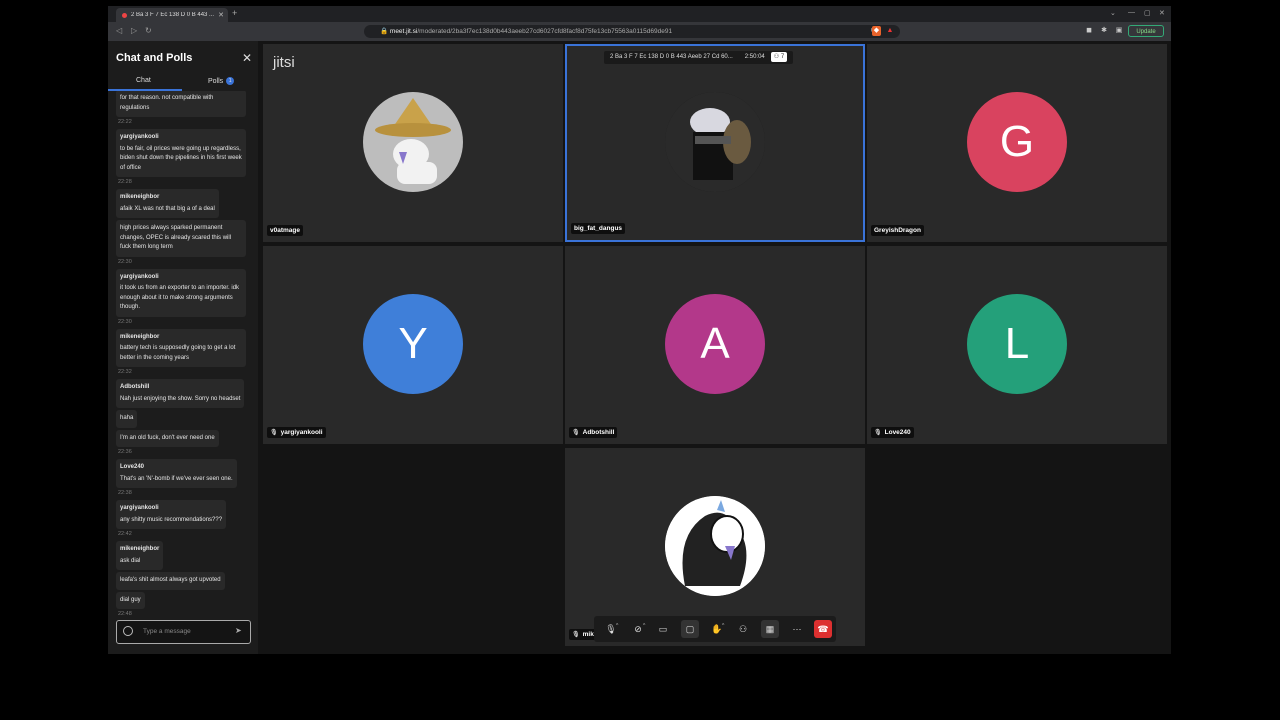  I want to click on chat-message: mikeneighbor ask dial, so click(140, 555).